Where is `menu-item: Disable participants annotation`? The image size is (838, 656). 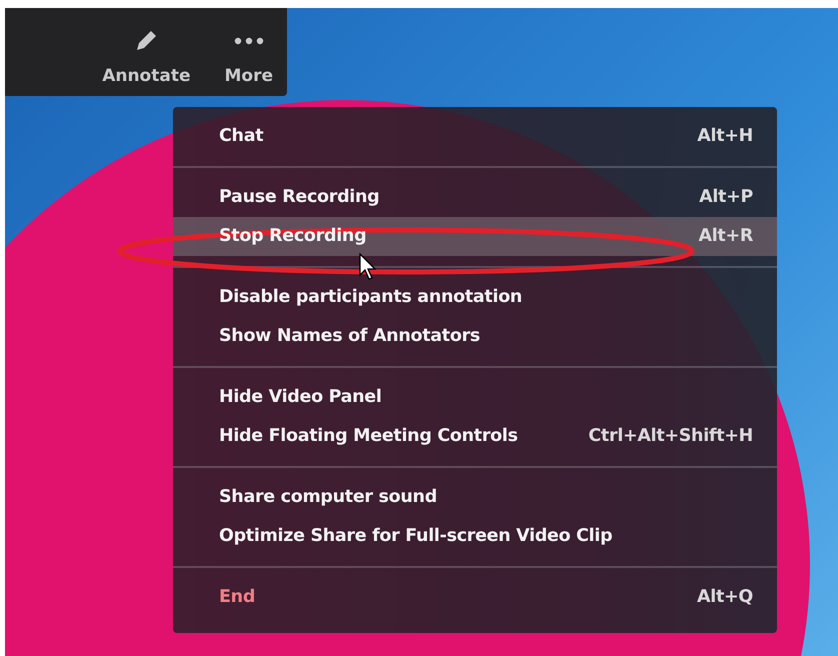 menu-item: Disable participants annotation is located at coordinates (475, 297).